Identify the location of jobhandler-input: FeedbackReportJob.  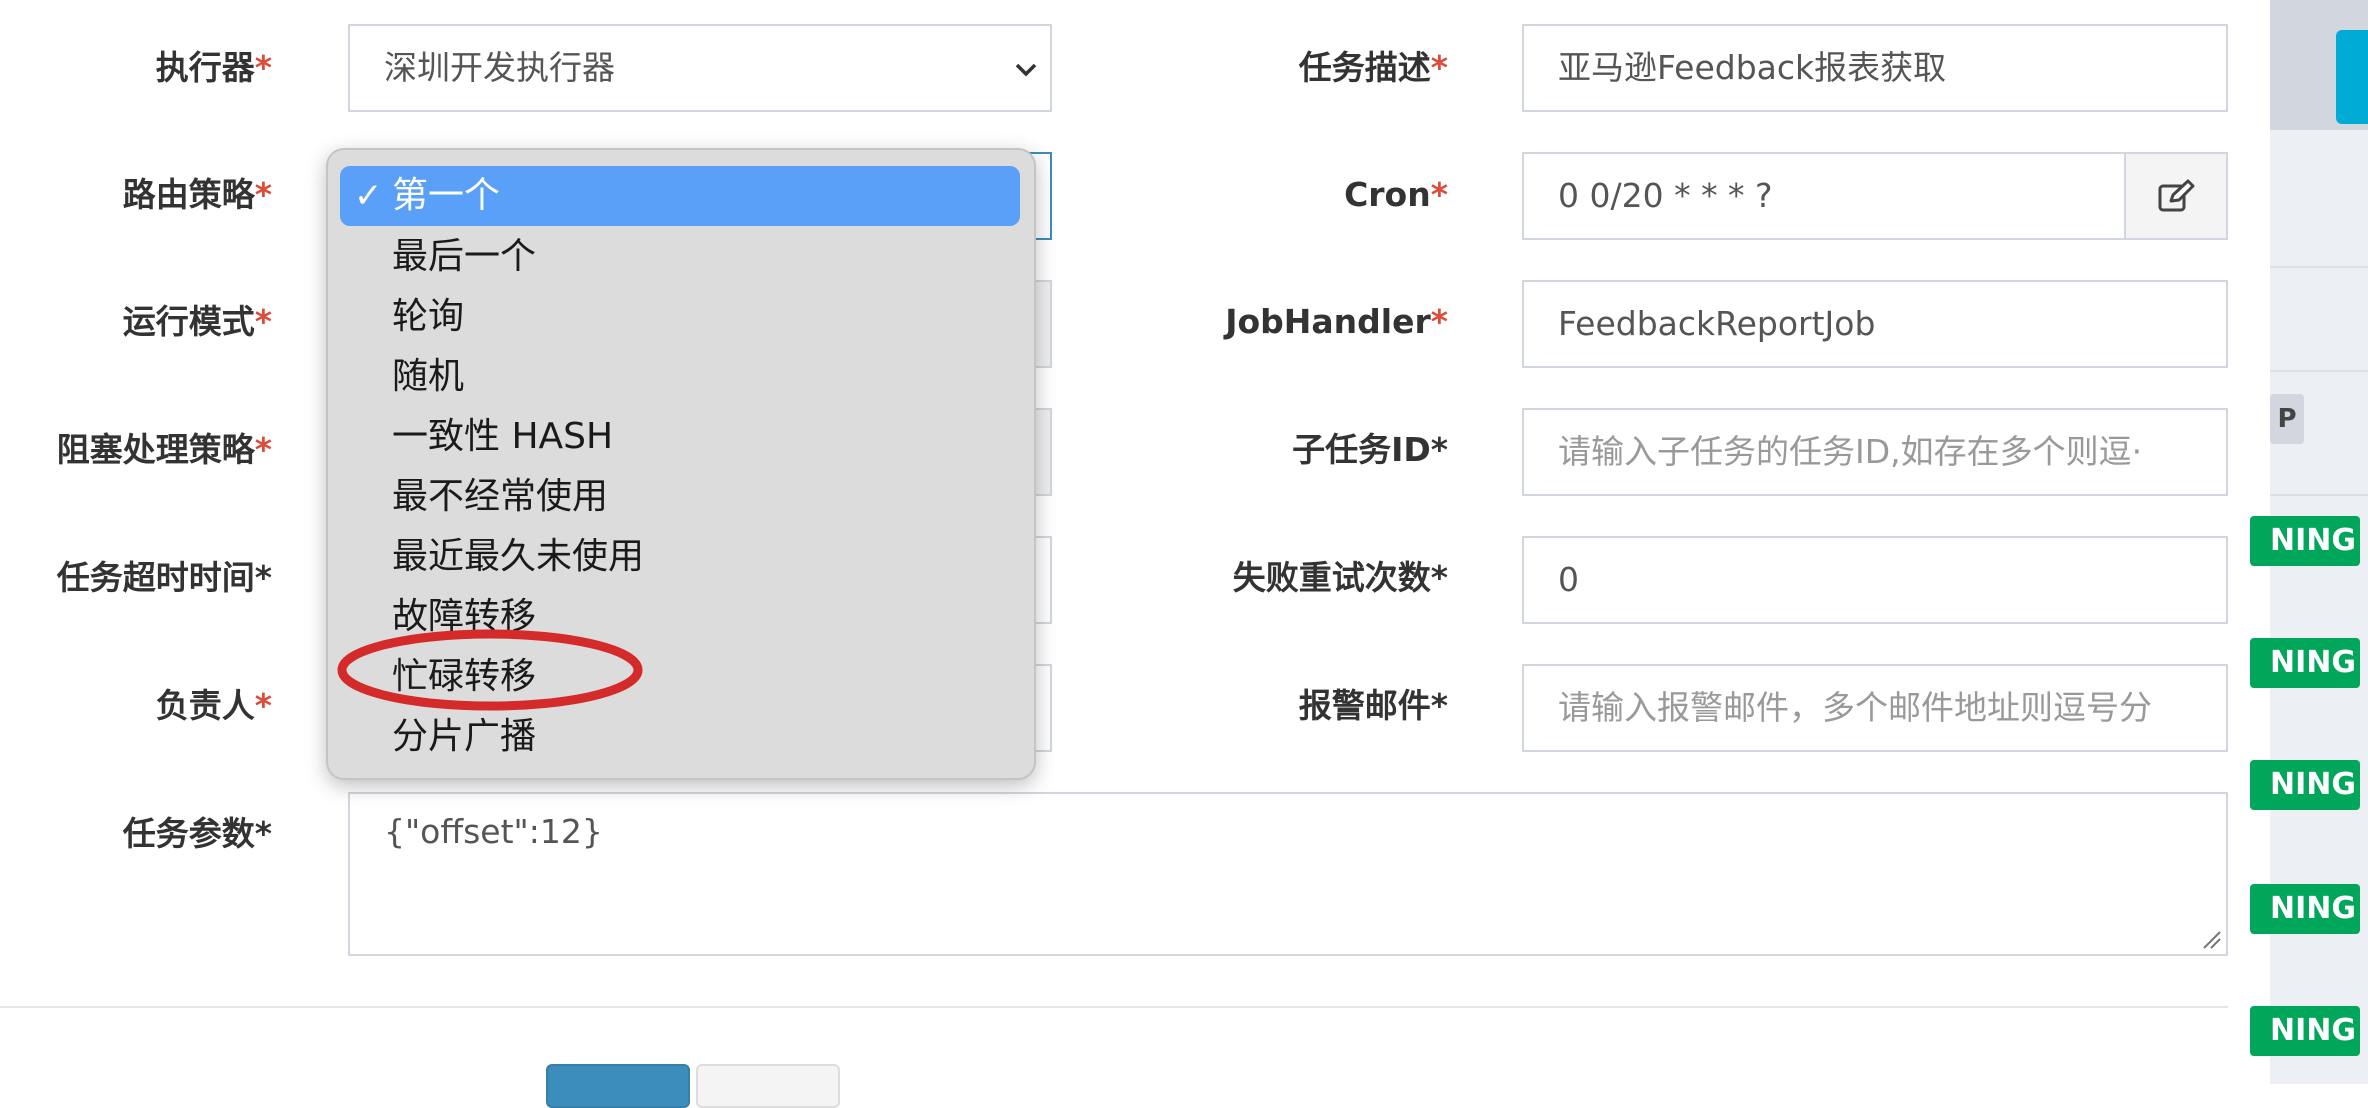
(1875, 324).